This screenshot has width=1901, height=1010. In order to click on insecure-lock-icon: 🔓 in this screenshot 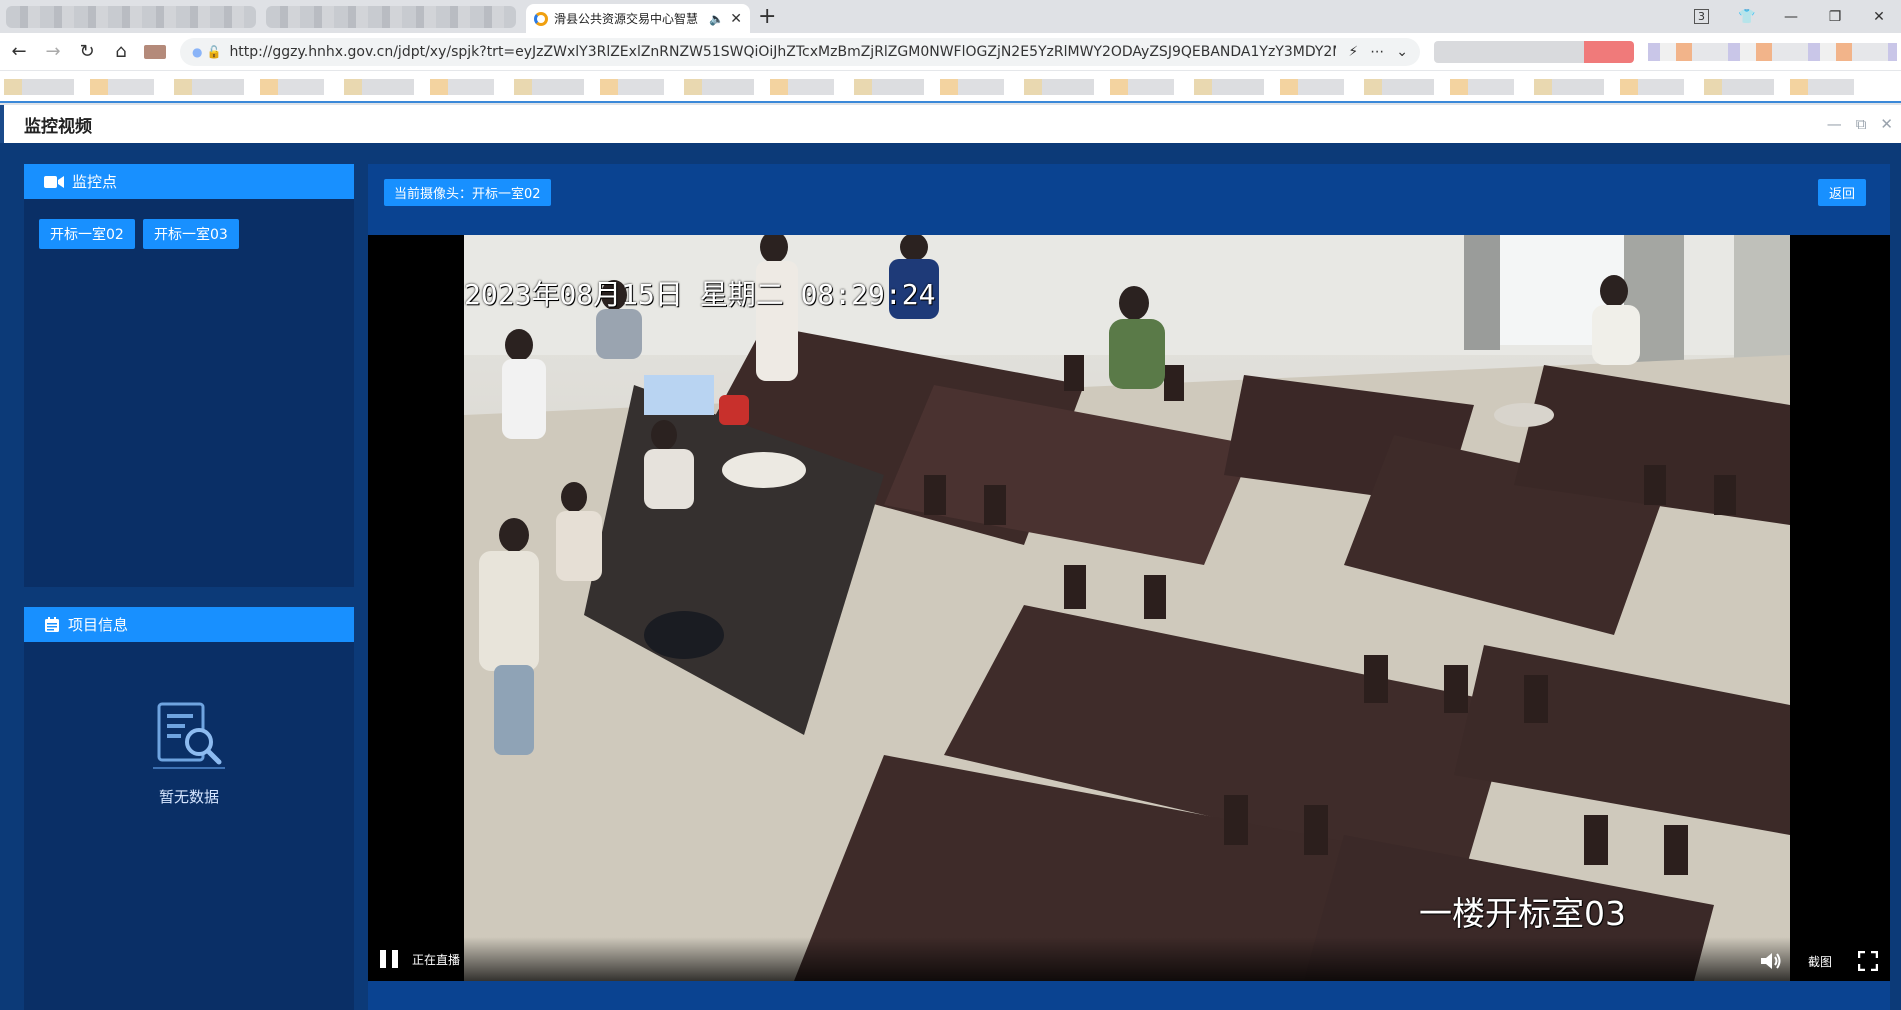, I will do `click(213, 52)`.